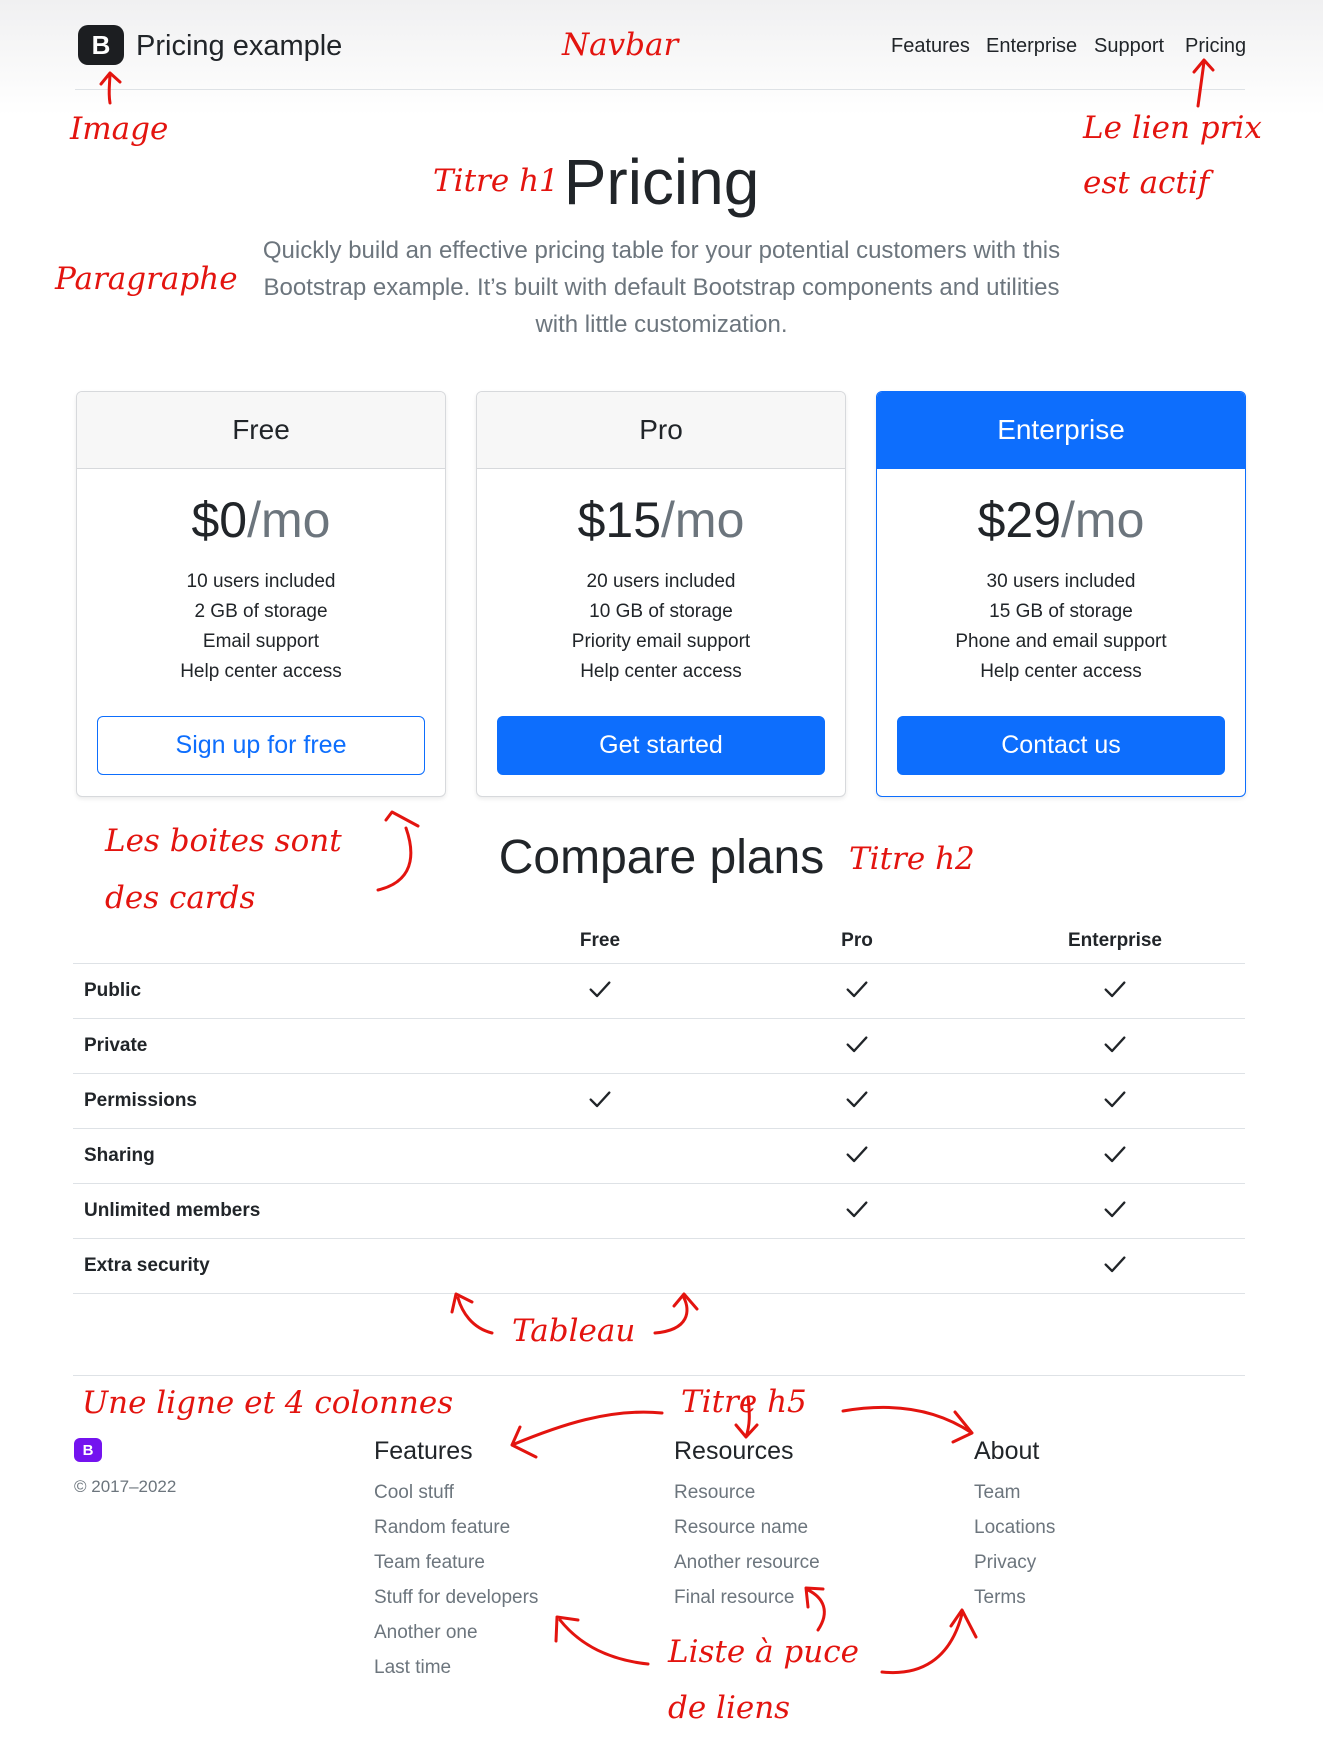  Describe the element at coordinates (1061, 430) in the screenshot. I see `card-header: Enterprise` at that location.